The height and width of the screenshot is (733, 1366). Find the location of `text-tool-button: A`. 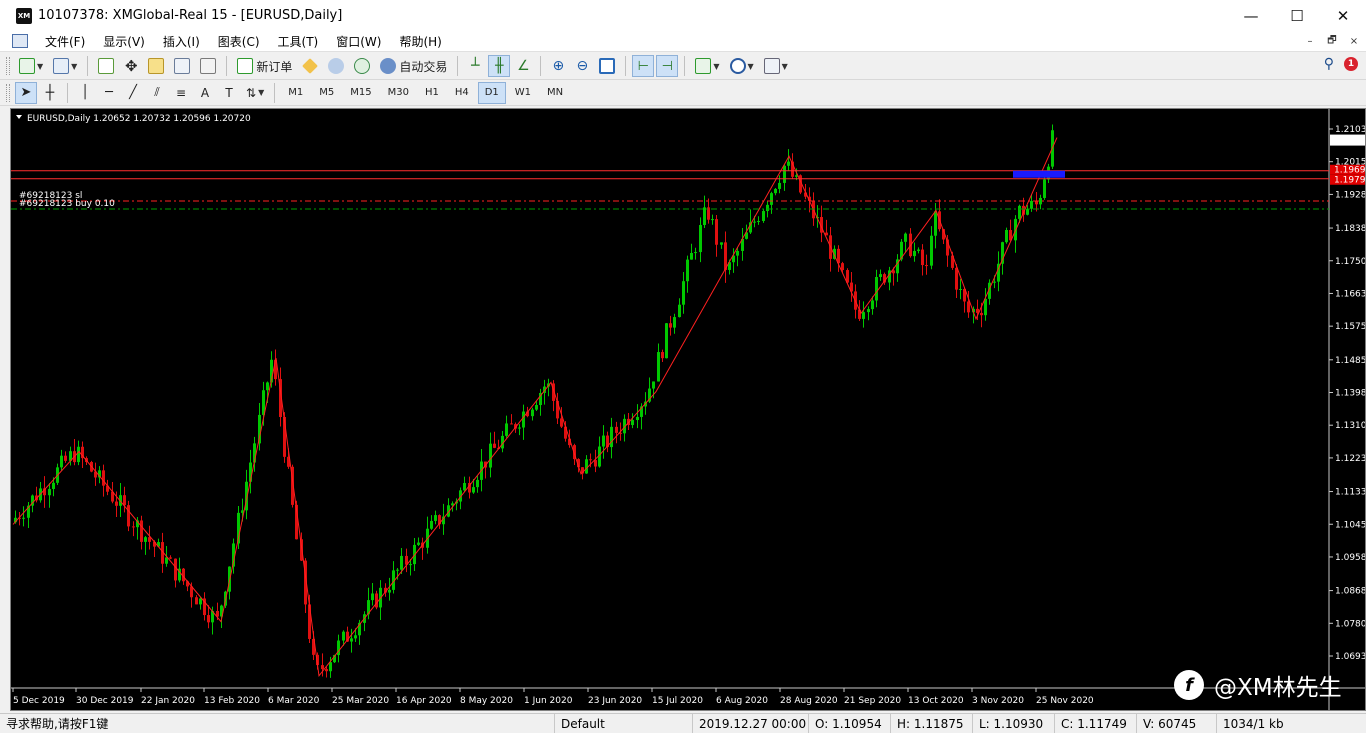

text-tool-button: A is located at coordinates (205, 93).